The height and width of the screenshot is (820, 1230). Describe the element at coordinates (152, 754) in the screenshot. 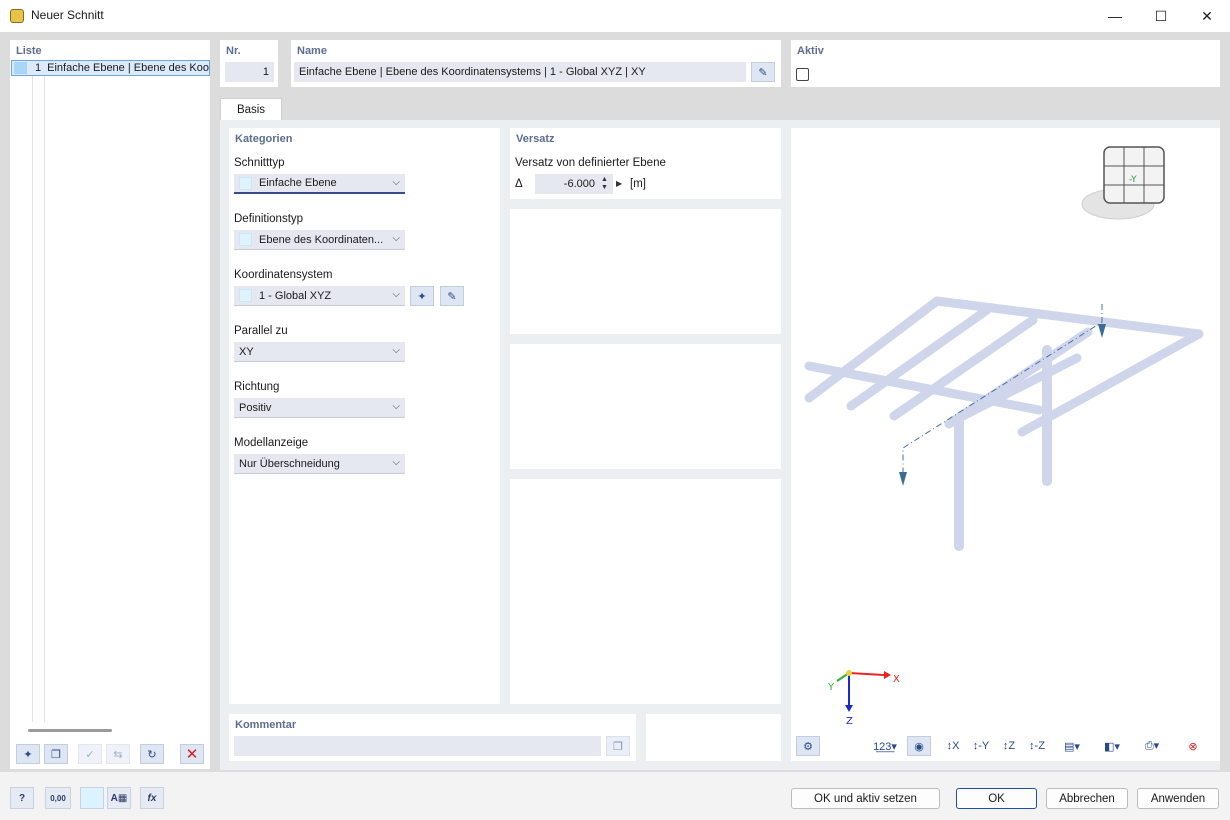

I see `renumber-icon: ↻` at that location.